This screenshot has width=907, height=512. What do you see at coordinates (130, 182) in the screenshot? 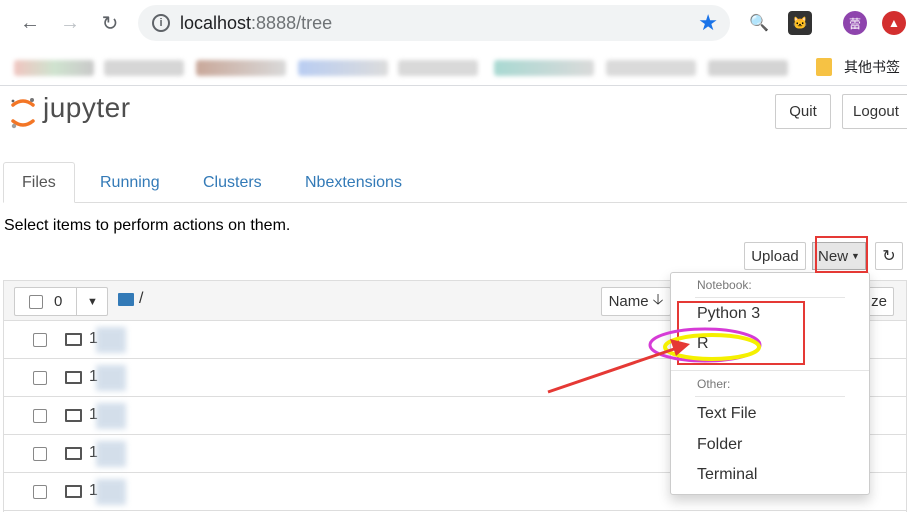
I see `tab-running: Running` at bounding box center [130, 182].